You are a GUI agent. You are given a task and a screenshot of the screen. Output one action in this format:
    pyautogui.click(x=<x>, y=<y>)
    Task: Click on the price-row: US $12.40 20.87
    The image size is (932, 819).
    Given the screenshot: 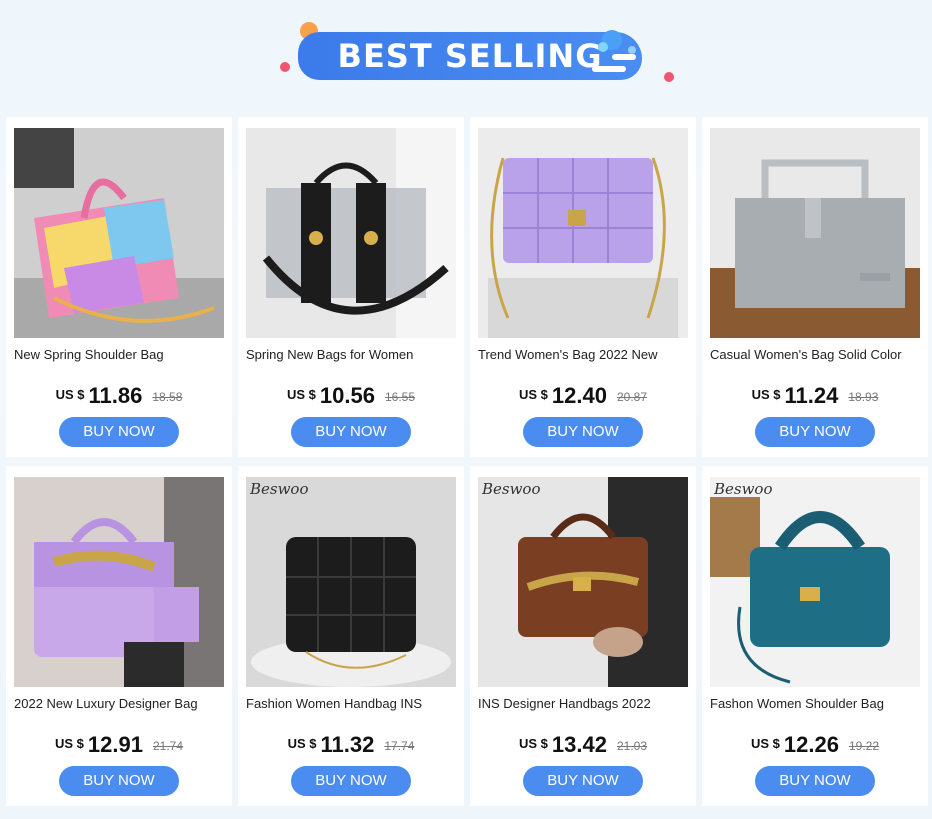 What is the action you would take?
    pyautogui.click(x=583, y=396)
    